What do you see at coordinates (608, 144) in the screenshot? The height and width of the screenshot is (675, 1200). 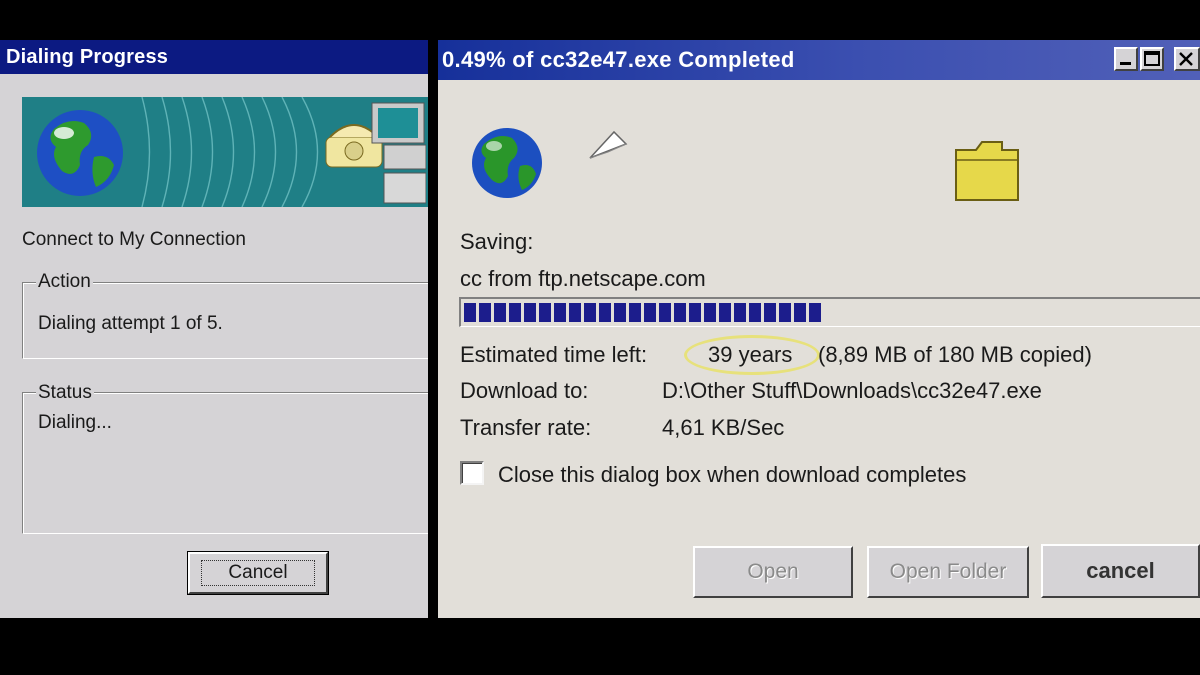 I see `flying-page-icon` at bounding box center [608, 144].